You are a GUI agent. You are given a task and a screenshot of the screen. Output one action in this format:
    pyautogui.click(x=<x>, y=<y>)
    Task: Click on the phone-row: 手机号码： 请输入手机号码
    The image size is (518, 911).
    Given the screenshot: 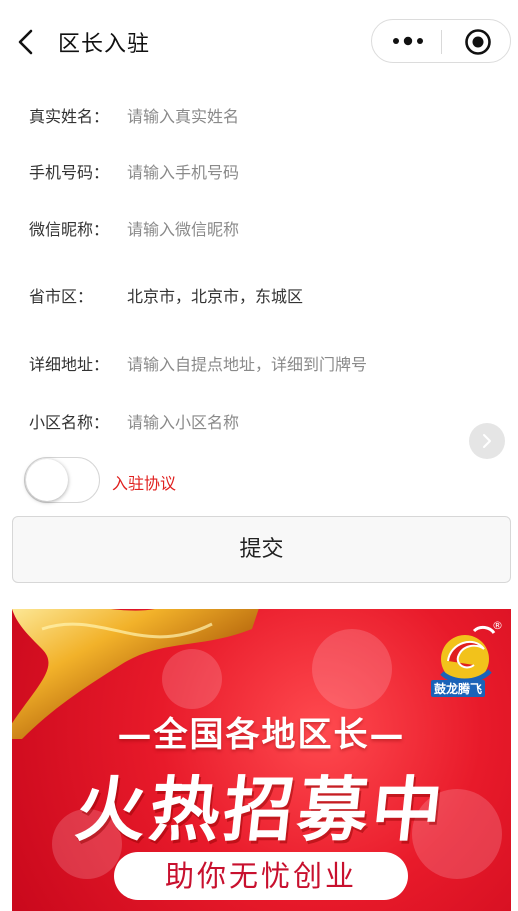 What is the action you would take?
    pyautogui.click(x=259, y=171)
    